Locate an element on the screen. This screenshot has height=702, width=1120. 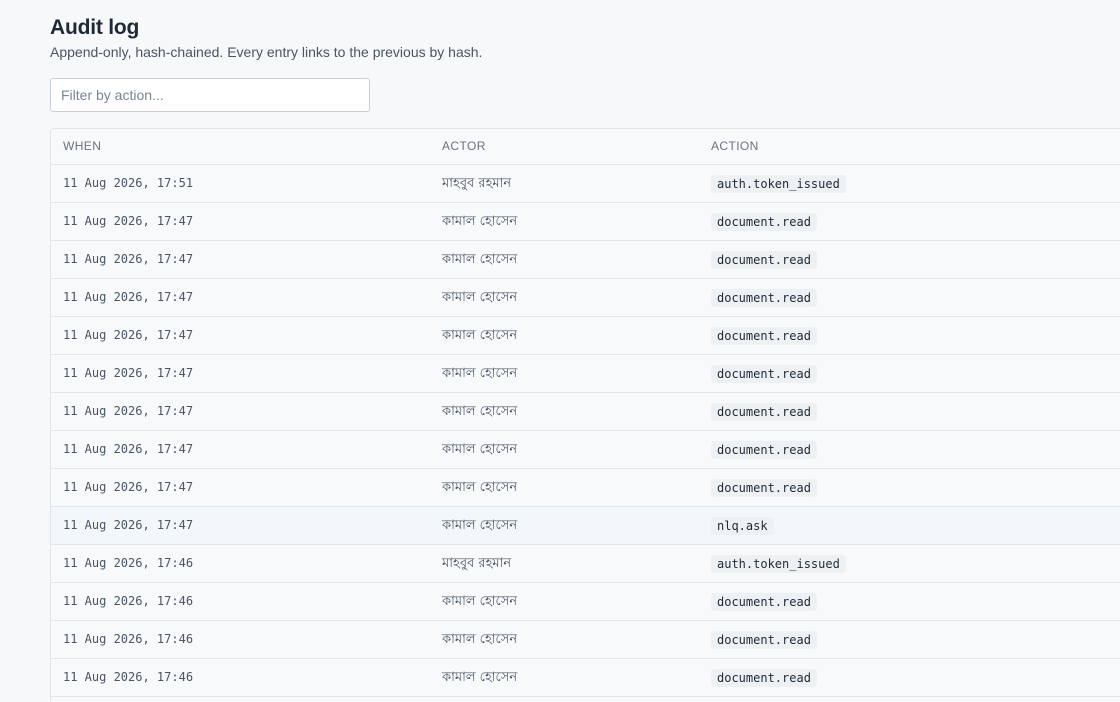
page-title: Audit log is located at coordinates (95, 27).